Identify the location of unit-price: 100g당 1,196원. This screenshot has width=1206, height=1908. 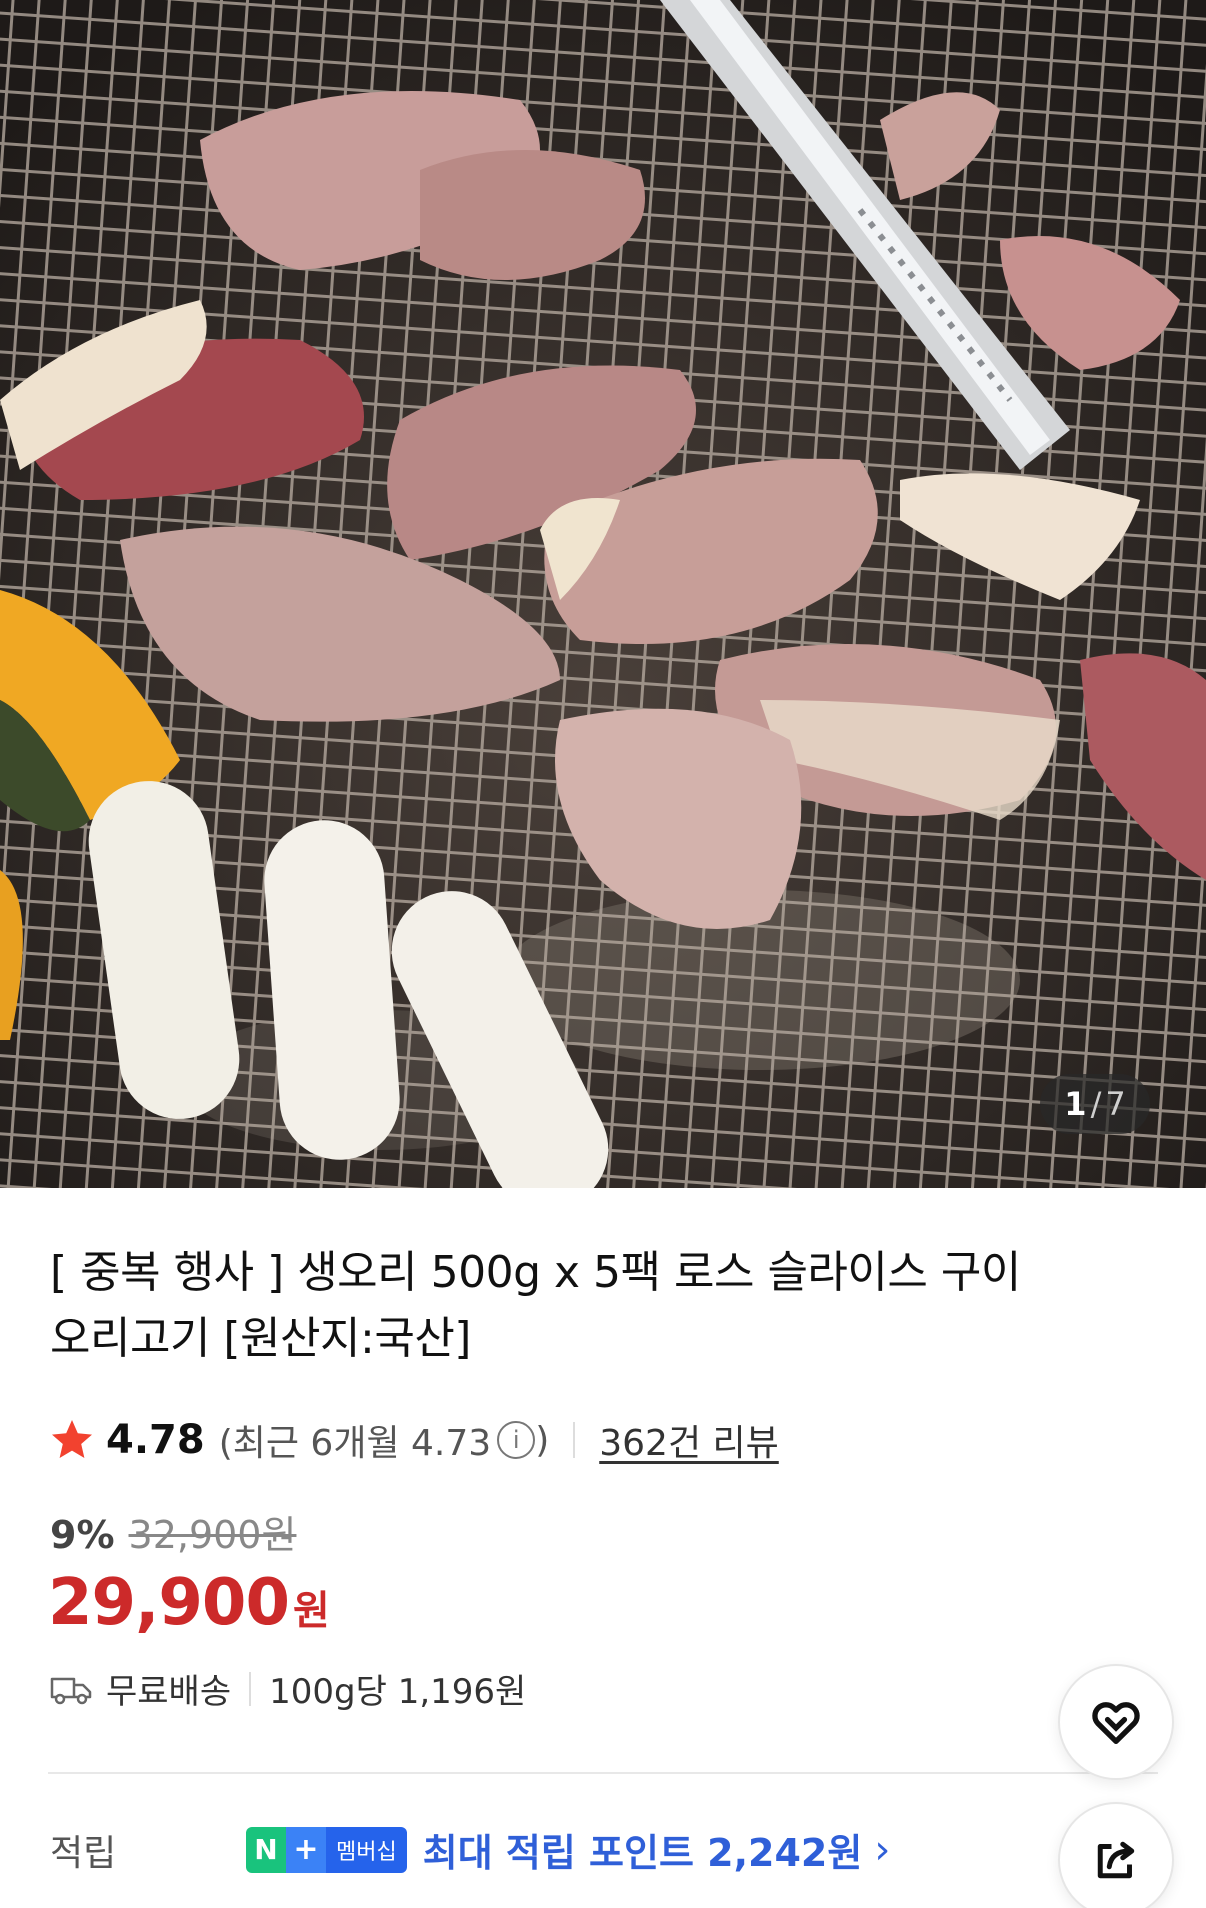
(398, 1692).